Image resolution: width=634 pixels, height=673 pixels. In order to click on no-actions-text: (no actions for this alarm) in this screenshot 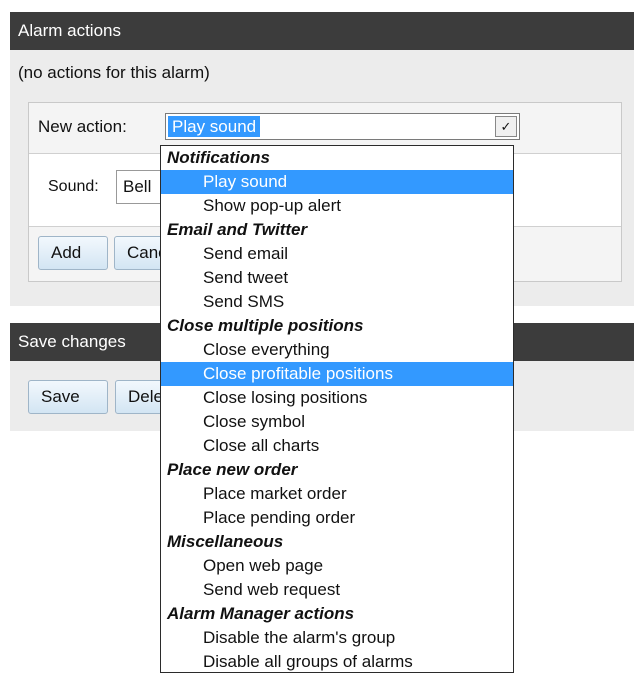, I will do `click(114, 72)`.